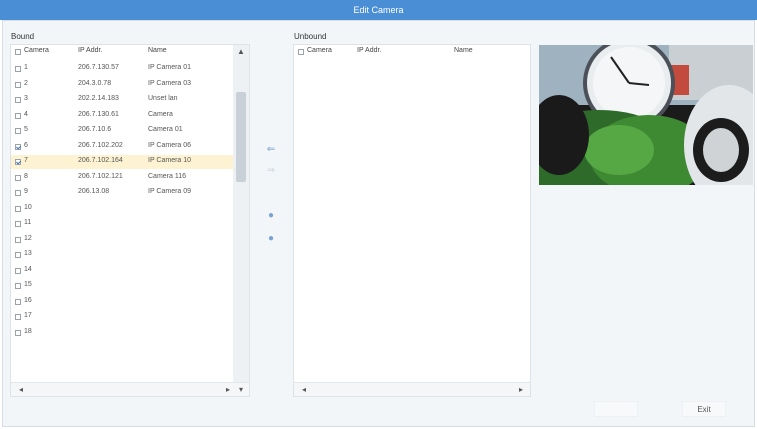  I want to click on unbind-button: ⇒, so click(271, 170).